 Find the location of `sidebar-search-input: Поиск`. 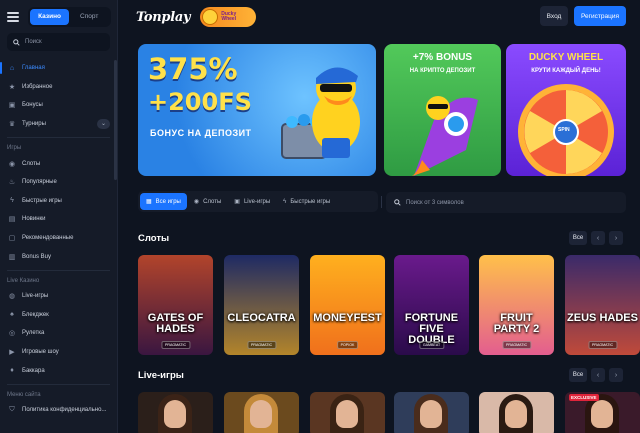

sidebar-search-input: Поиск is located at coordinates (58, 42).